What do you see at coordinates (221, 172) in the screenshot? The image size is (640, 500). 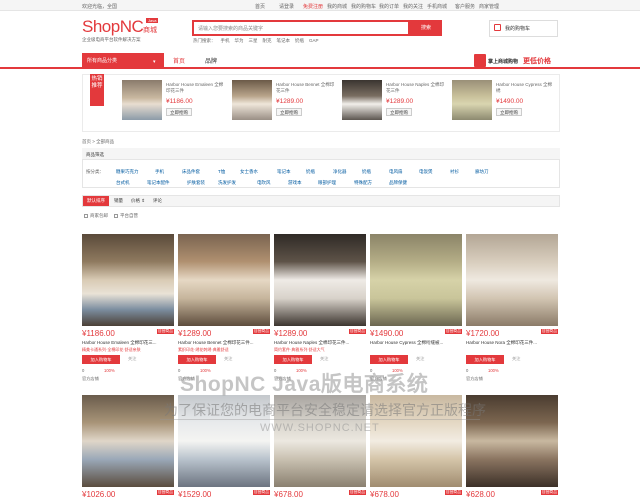 I see `filter-option: T恤` at bounding box center [221, 172].